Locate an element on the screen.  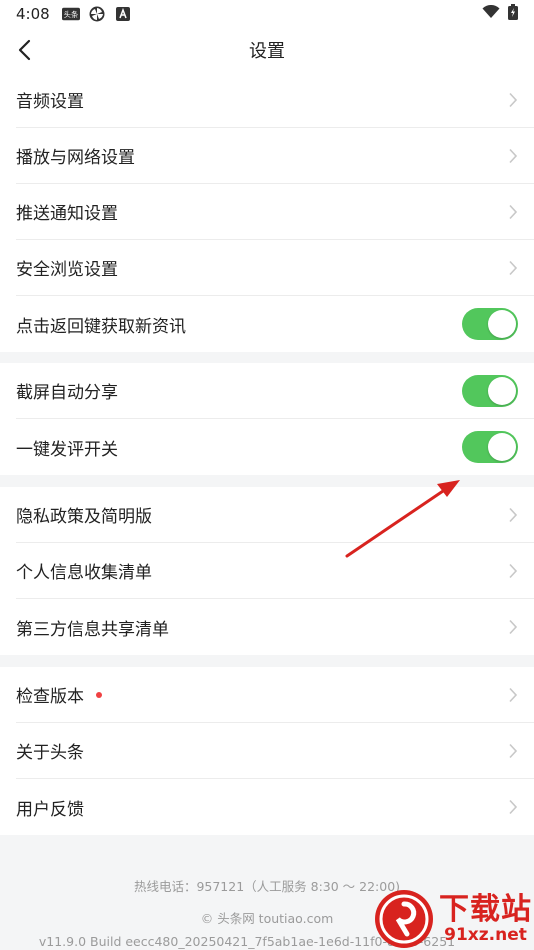
row-audio-settings: 音频设置 is located at coordinates (275, 100).